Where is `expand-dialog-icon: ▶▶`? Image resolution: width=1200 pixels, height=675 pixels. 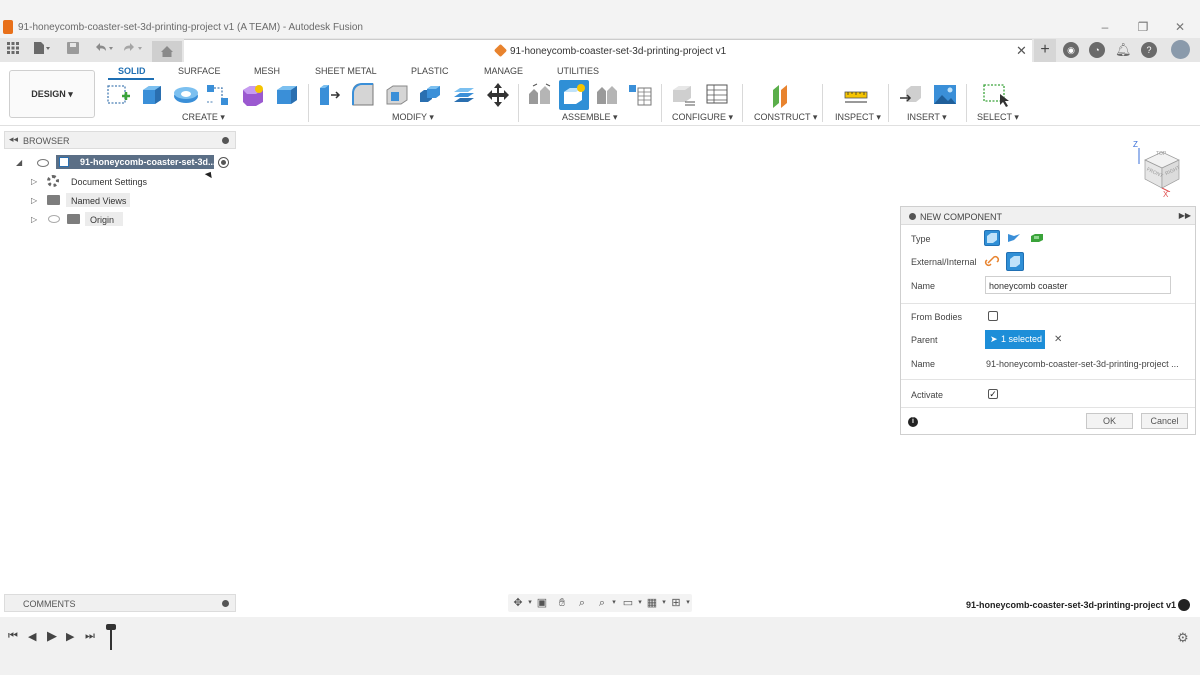 expand-dialog-icon: ▶▶ is located at coordinates (1185, 215).